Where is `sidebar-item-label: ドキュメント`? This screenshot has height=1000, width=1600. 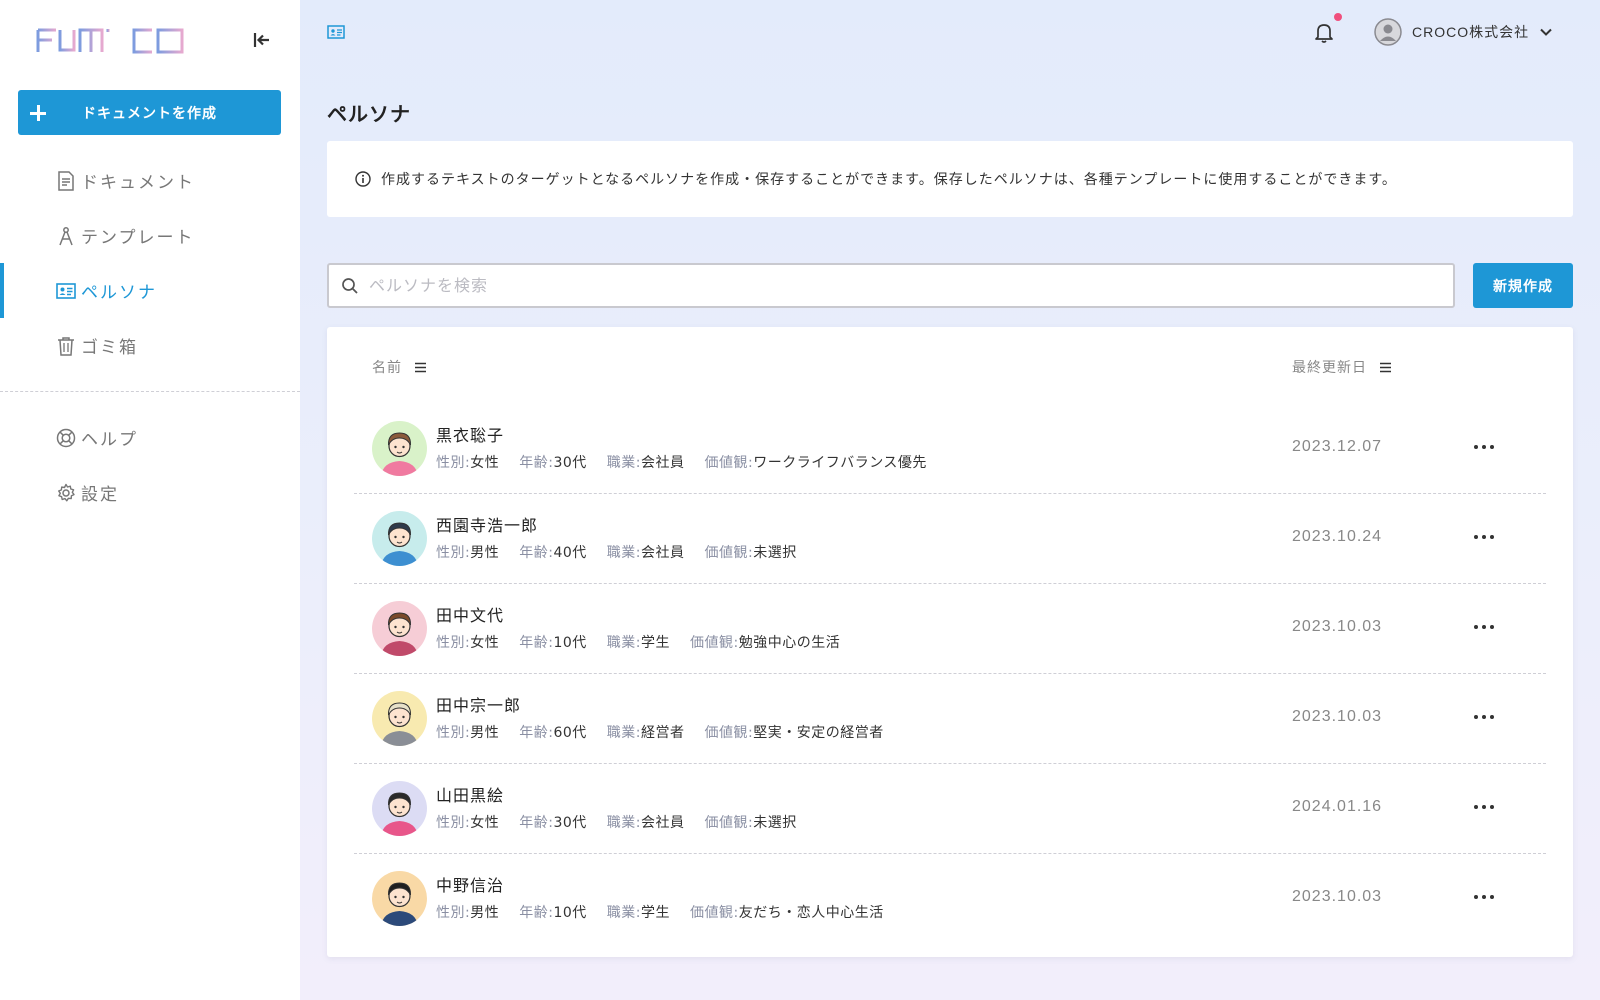
sidebar-item-label: ドキュメント is located at coordinates (138, 183).